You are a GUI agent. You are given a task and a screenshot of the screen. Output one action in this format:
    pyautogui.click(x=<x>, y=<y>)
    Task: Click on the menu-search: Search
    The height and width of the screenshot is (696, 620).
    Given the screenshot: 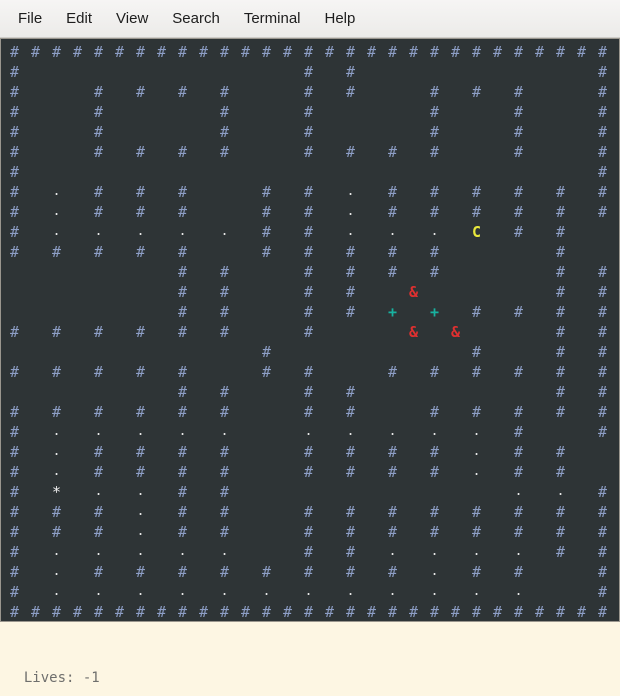 What is the action you would take?
    pyautogui.click(x=196, y=18)
    